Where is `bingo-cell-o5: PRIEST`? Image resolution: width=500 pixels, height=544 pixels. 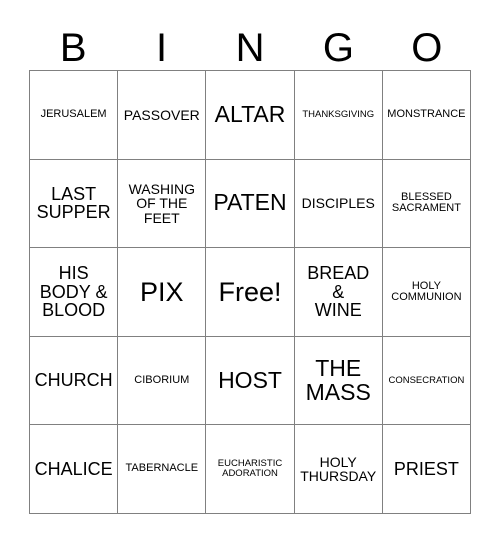 bingo-cell-o5: PRIEST is located at coordinates (427, 469).